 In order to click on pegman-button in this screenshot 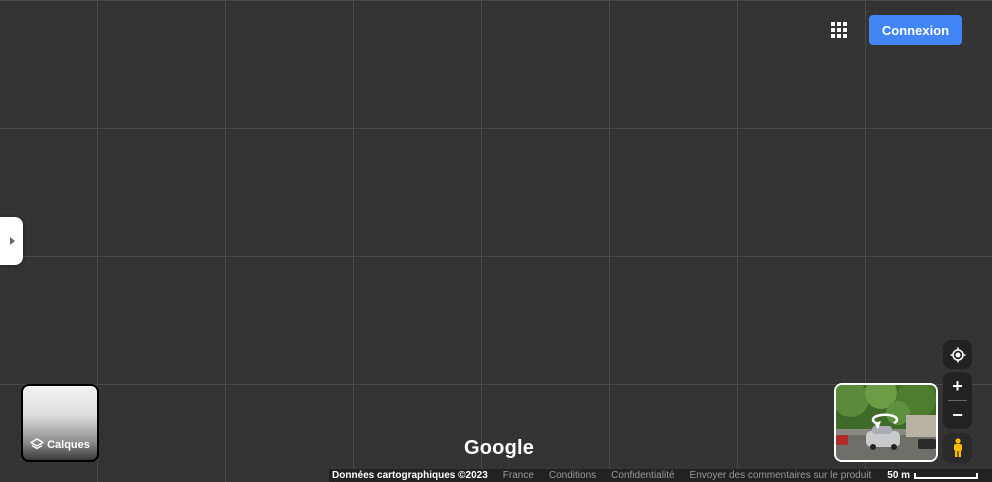, I will do `click(957, 448)`.